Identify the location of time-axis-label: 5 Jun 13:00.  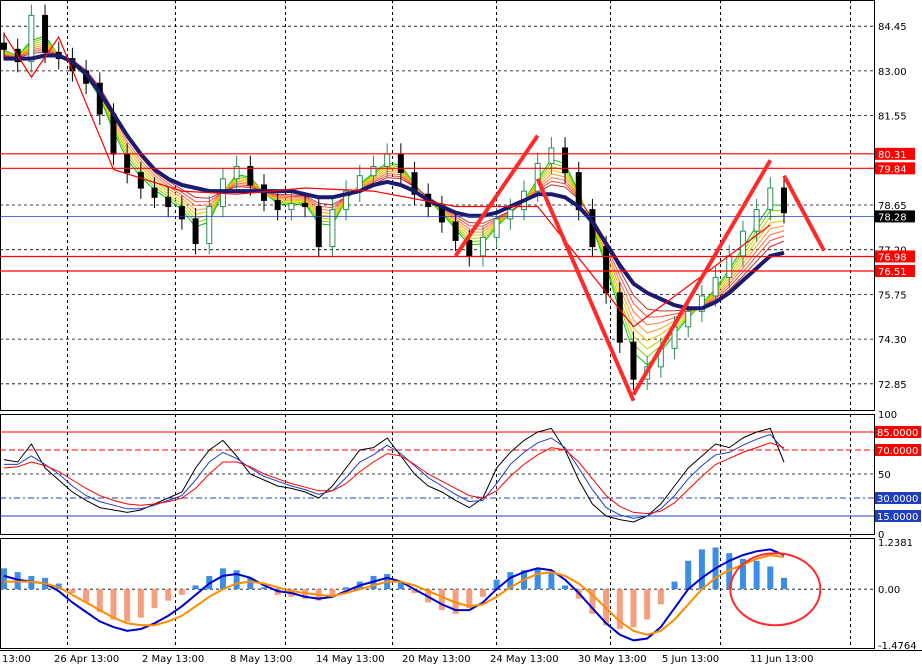
(690, 659).